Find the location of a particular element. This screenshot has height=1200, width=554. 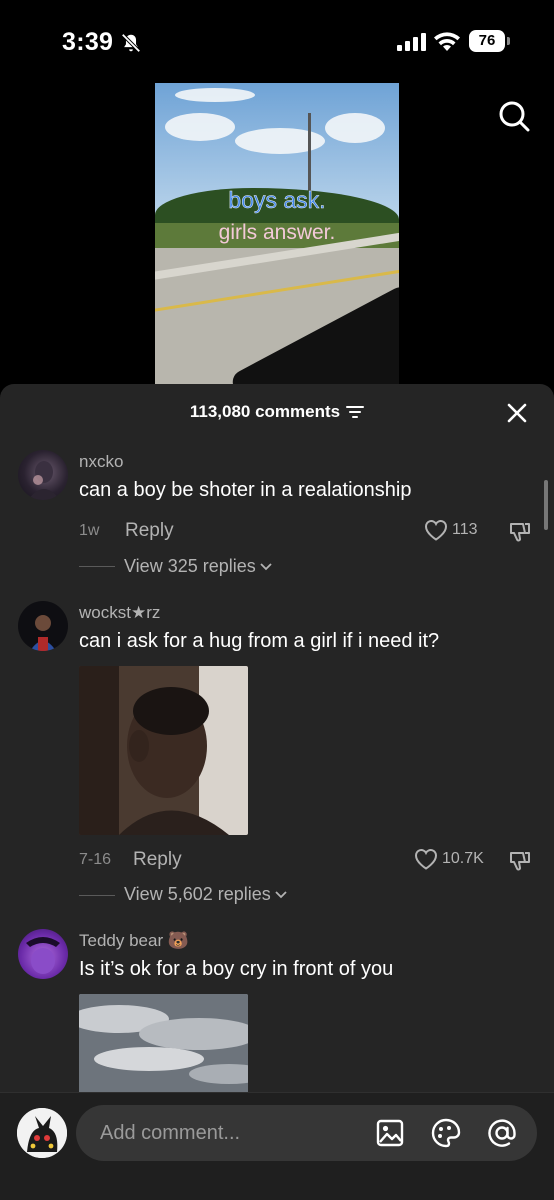

mention-icon is located at coordinates (502, 1133).